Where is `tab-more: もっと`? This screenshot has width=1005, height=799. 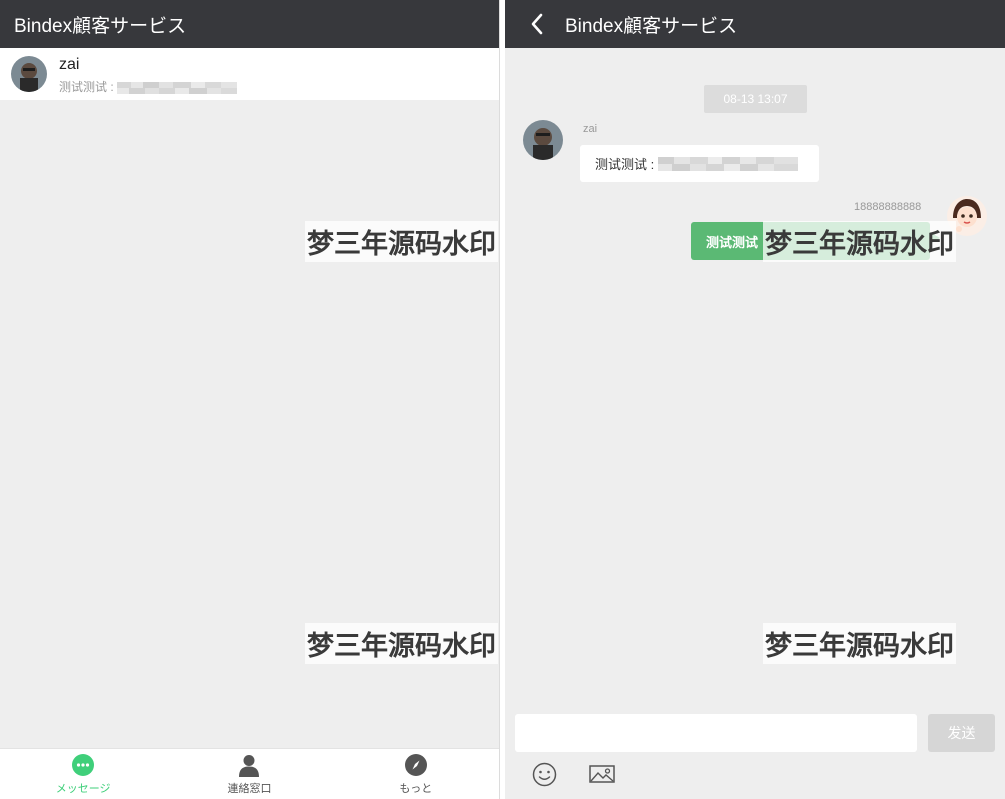 tab-more: もっと is located at coordinates (416, 774).